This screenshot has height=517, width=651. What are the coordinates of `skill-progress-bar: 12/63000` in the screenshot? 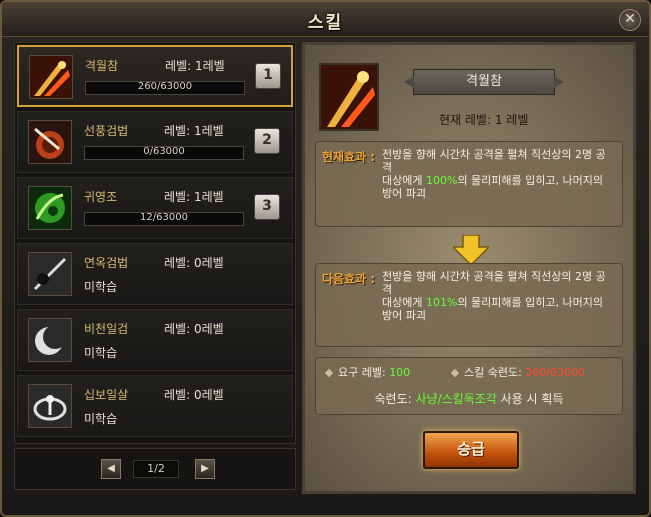 It's located at (164, 219).